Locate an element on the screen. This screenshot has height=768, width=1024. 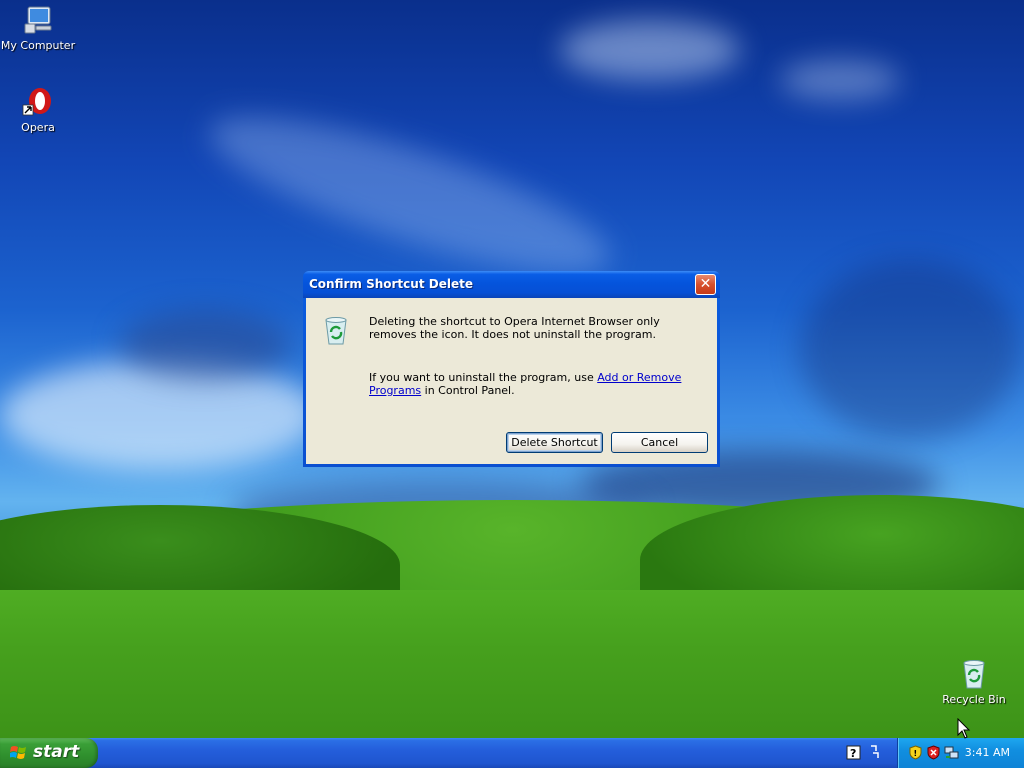
start-button: start is located at coordinates (49, 753).